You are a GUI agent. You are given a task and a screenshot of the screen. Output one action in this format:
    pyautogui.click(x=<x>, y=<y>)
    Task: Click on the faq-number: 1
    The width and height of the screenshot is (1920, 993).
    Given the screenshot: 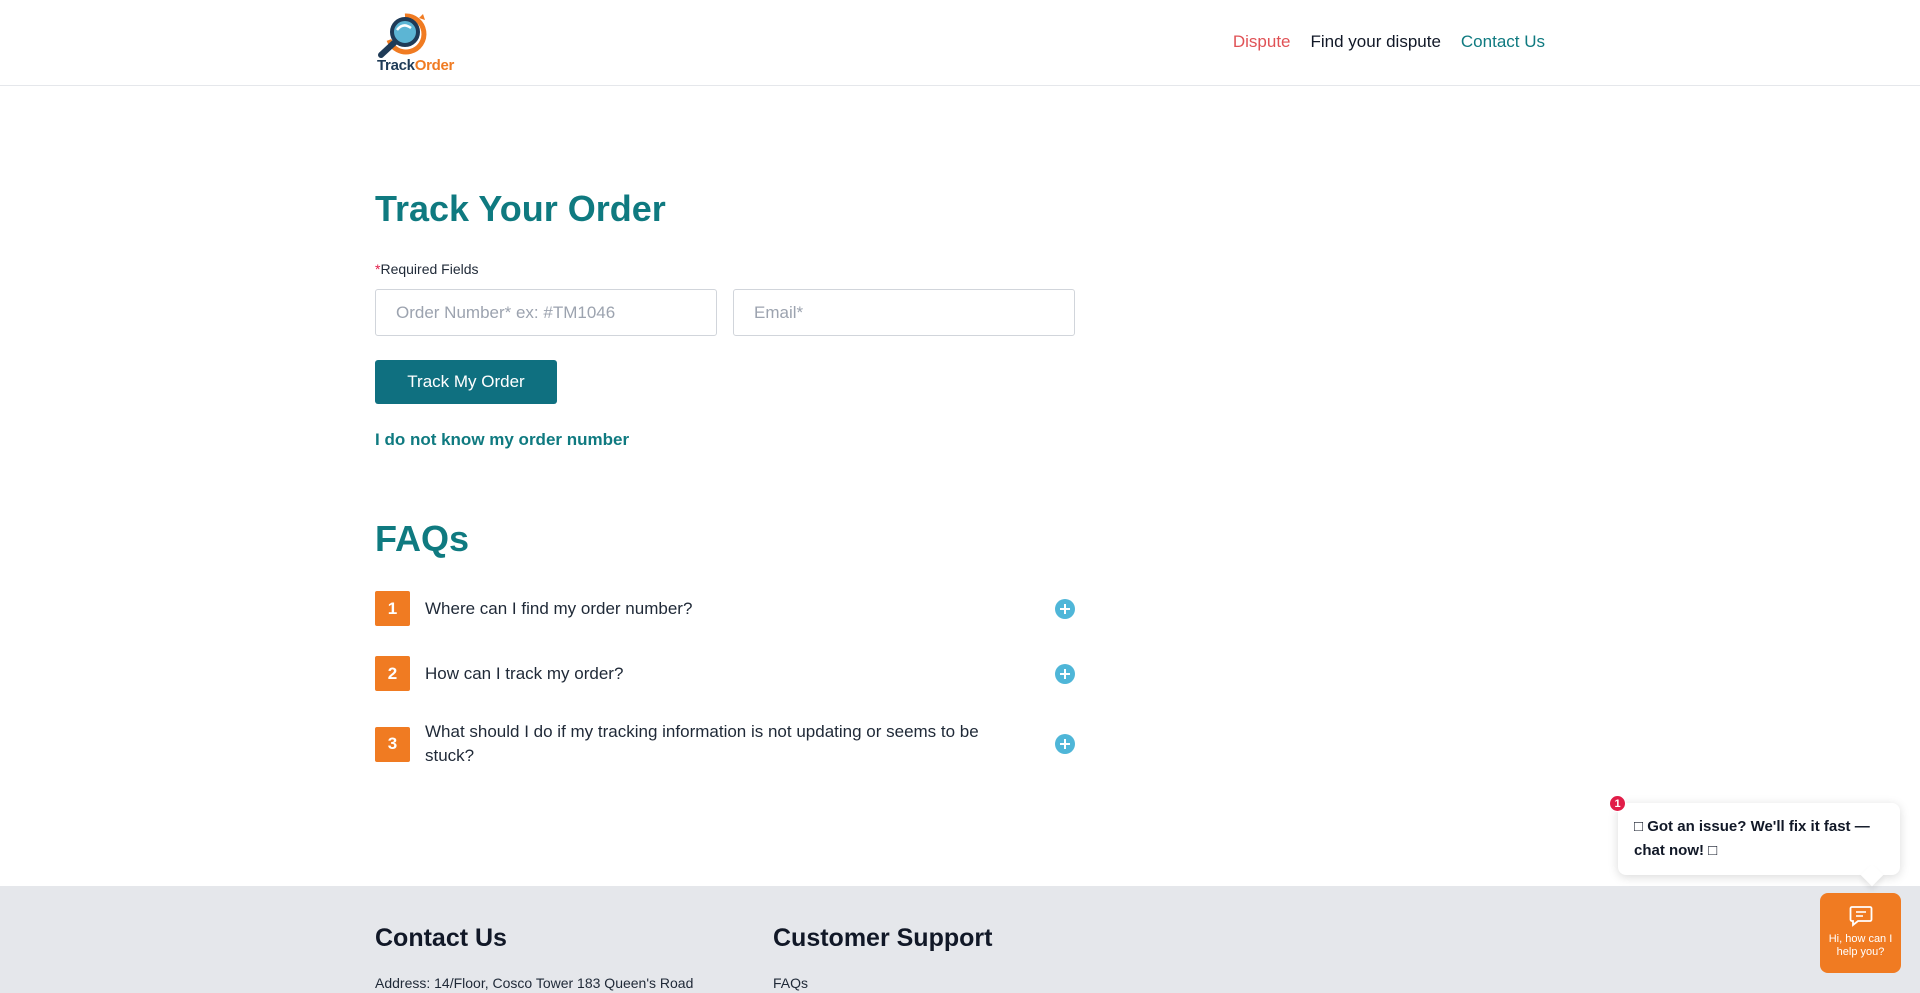 What is the action you would take?
    pyautogui.click(x=392, y=608)
    